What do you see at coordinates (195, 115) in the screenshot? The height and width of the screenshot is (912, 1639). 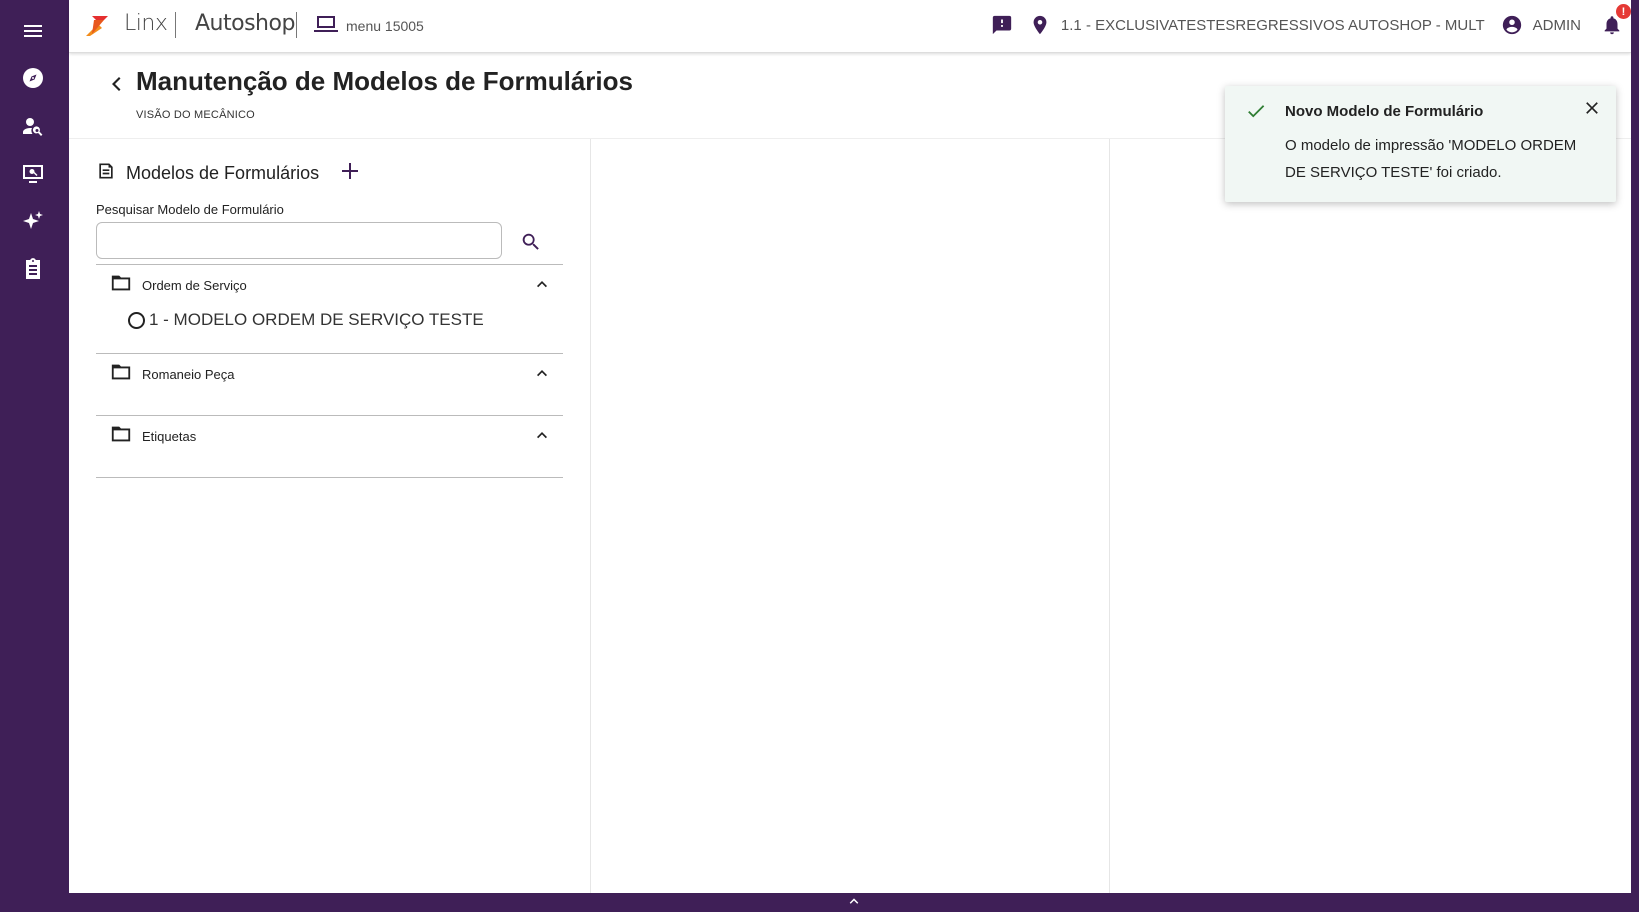 I see `page-subtitle: VISÃO DO MECÂNICO` at bounding box center [195, 115].